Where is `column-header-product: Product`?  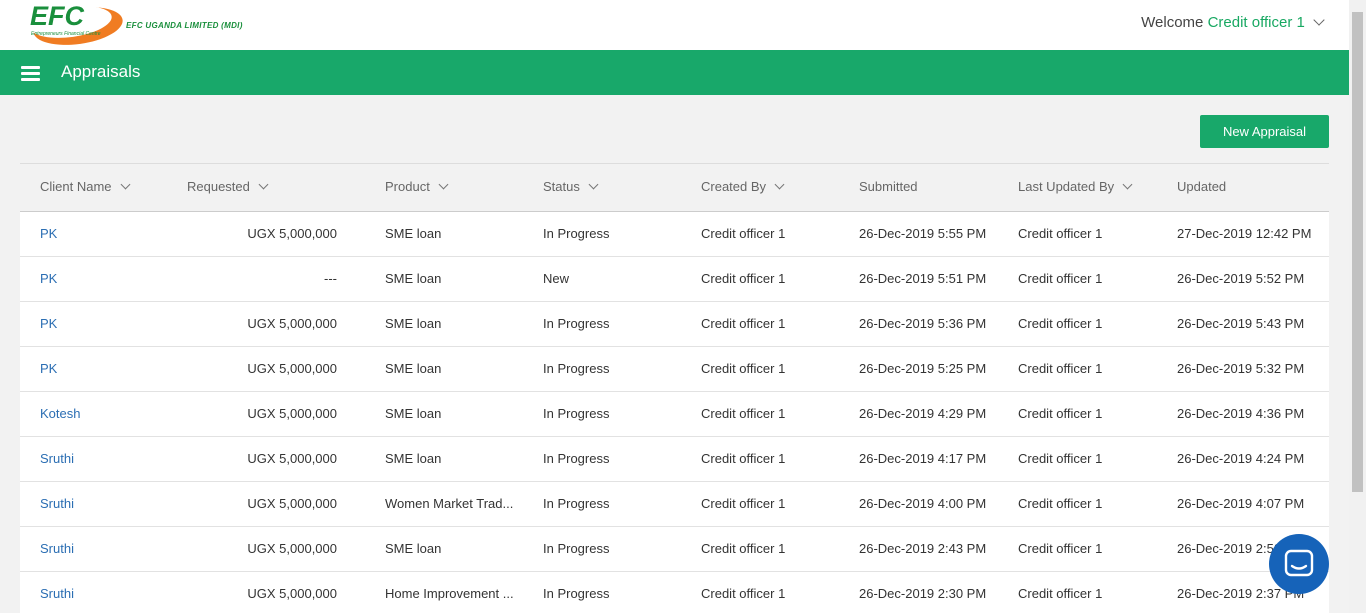
column-header-product: Product is located at coordinates (417, 186).